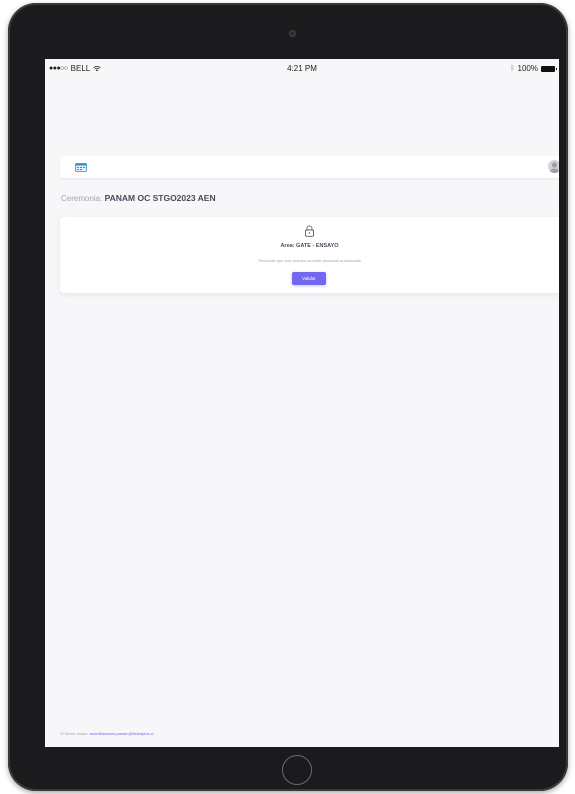 This screenshot has height=794, width=575. I want to click on status-time: 4:21 PM, so click(302, 68).